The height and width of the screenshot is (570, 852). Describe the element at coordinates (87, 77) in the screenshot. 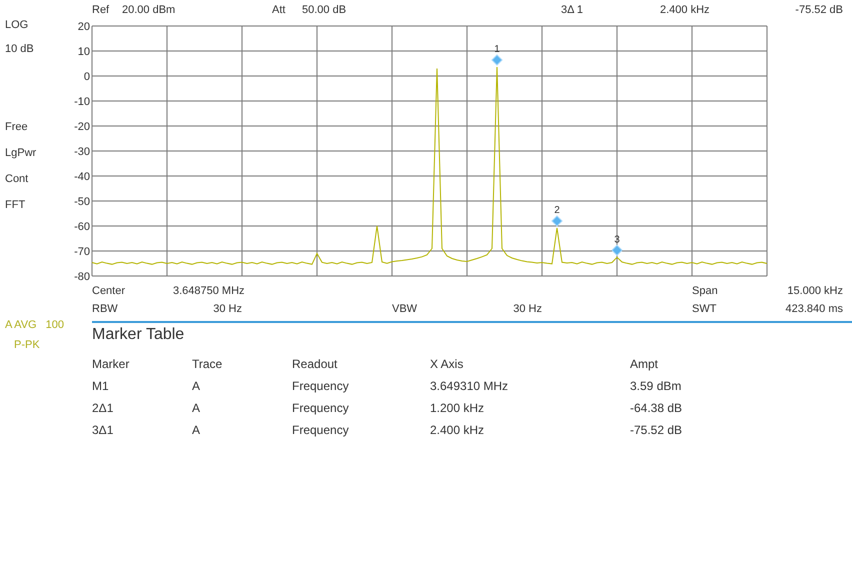

I see `y-tick-label: 0` at that location.